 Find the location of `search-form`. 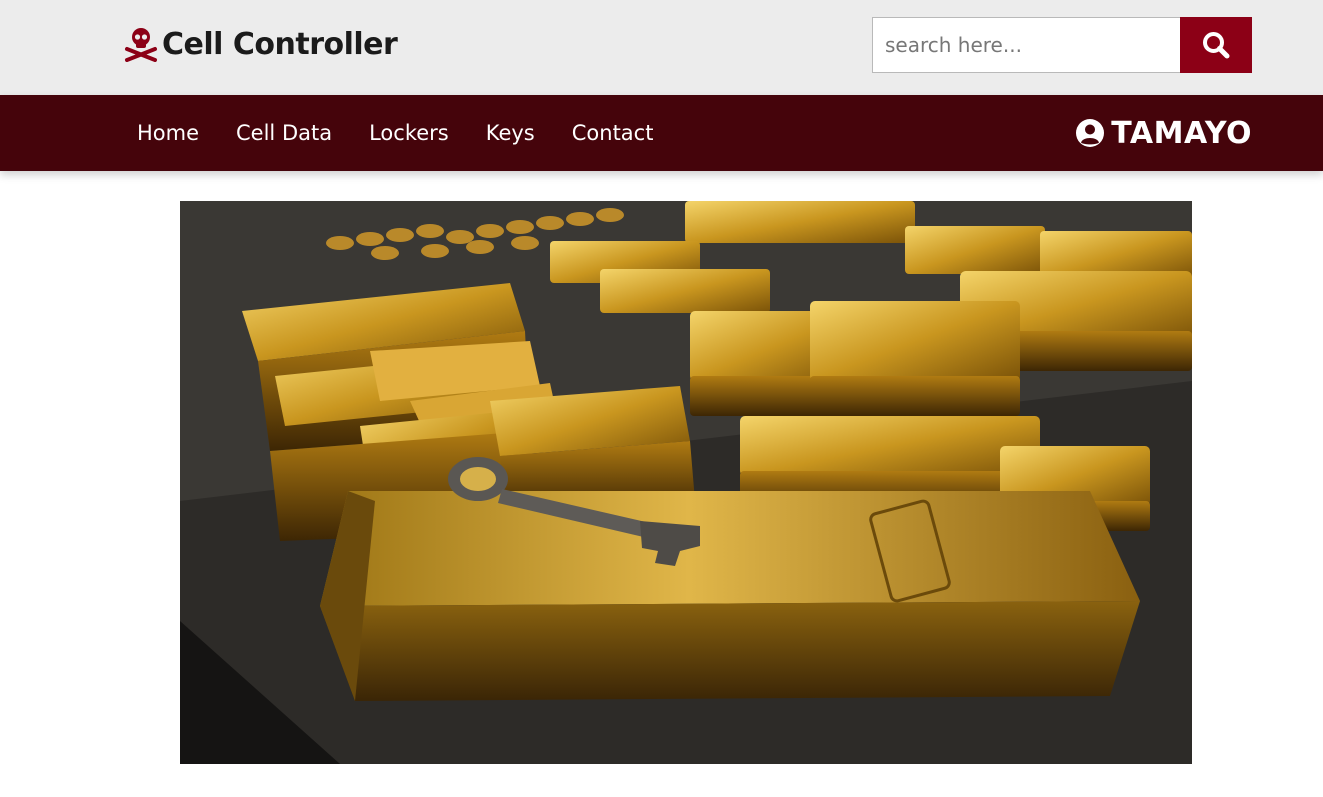

search-form is located at coordinates (1062, 45).